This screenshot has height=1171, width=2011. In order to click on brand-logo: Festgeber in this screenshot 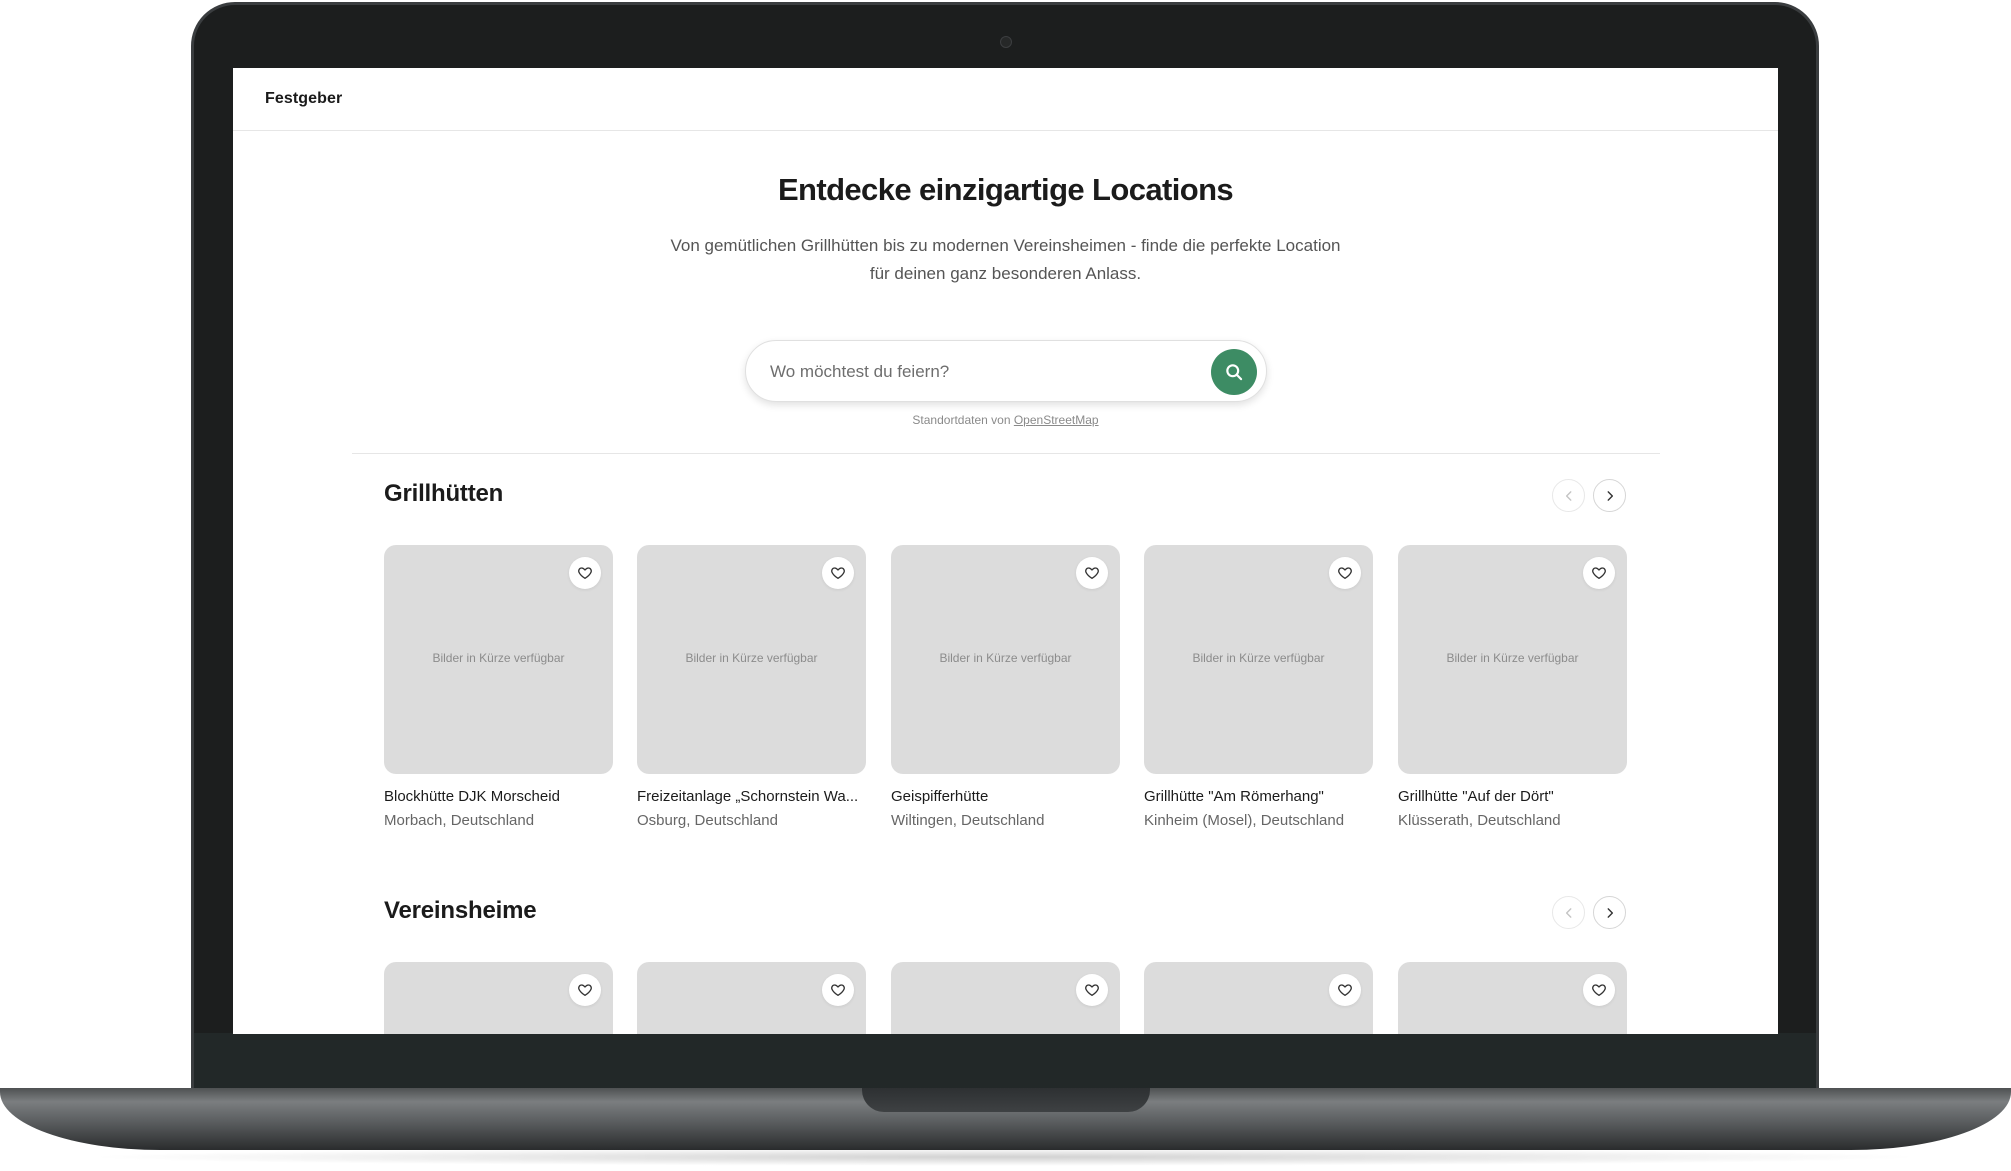, I will do `click(303, 99)`.